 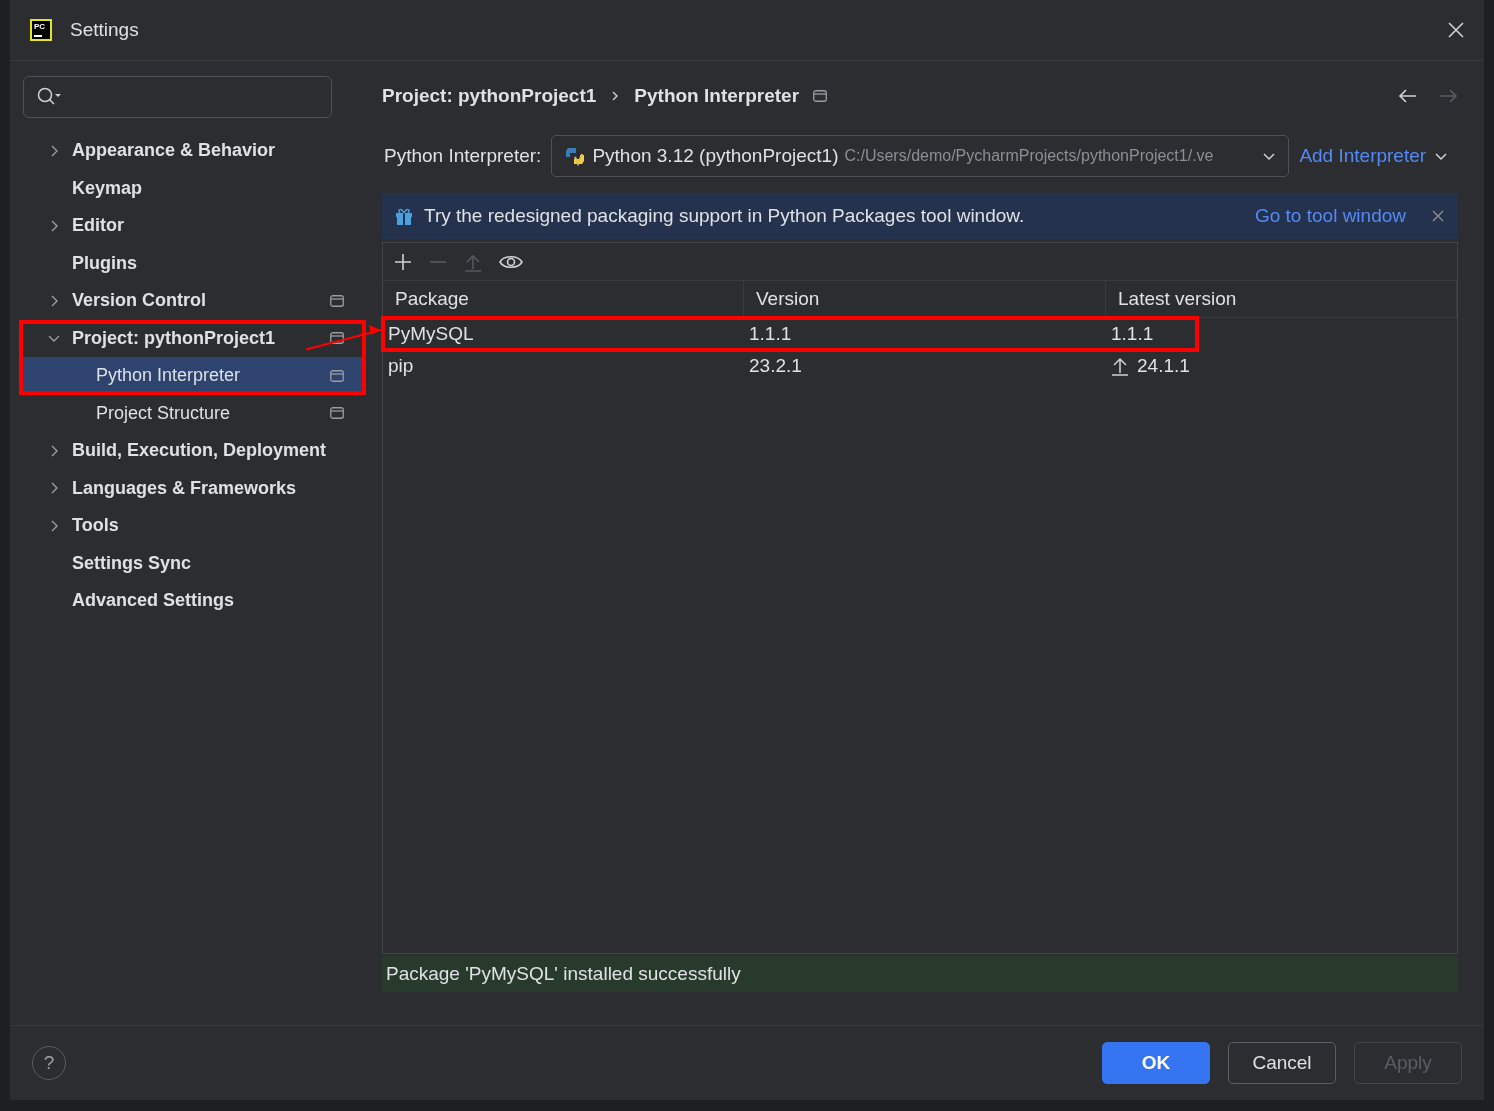 What do you see at coordinates (463, 155) in the screenshot?
I see `field-label: Python Interpreter:` at bounding box center [463, 155].